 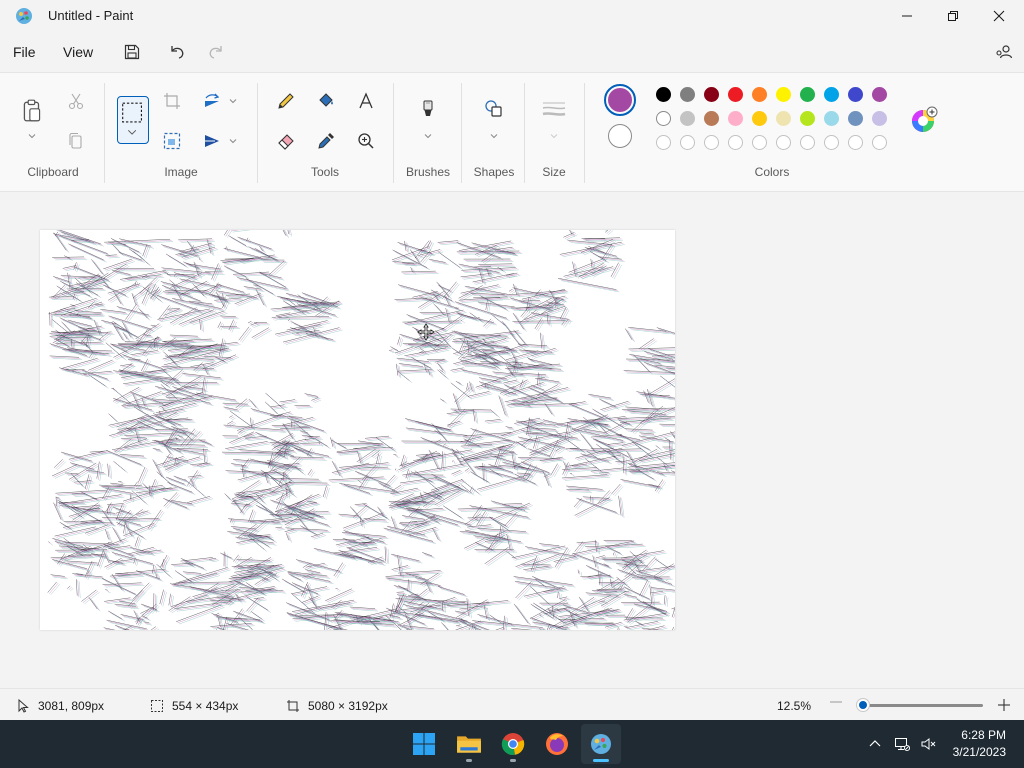 What do you see at coordinates (326, 101) in the screenshot?
I see `fill-tool-button` at bounding box center [326, 101].